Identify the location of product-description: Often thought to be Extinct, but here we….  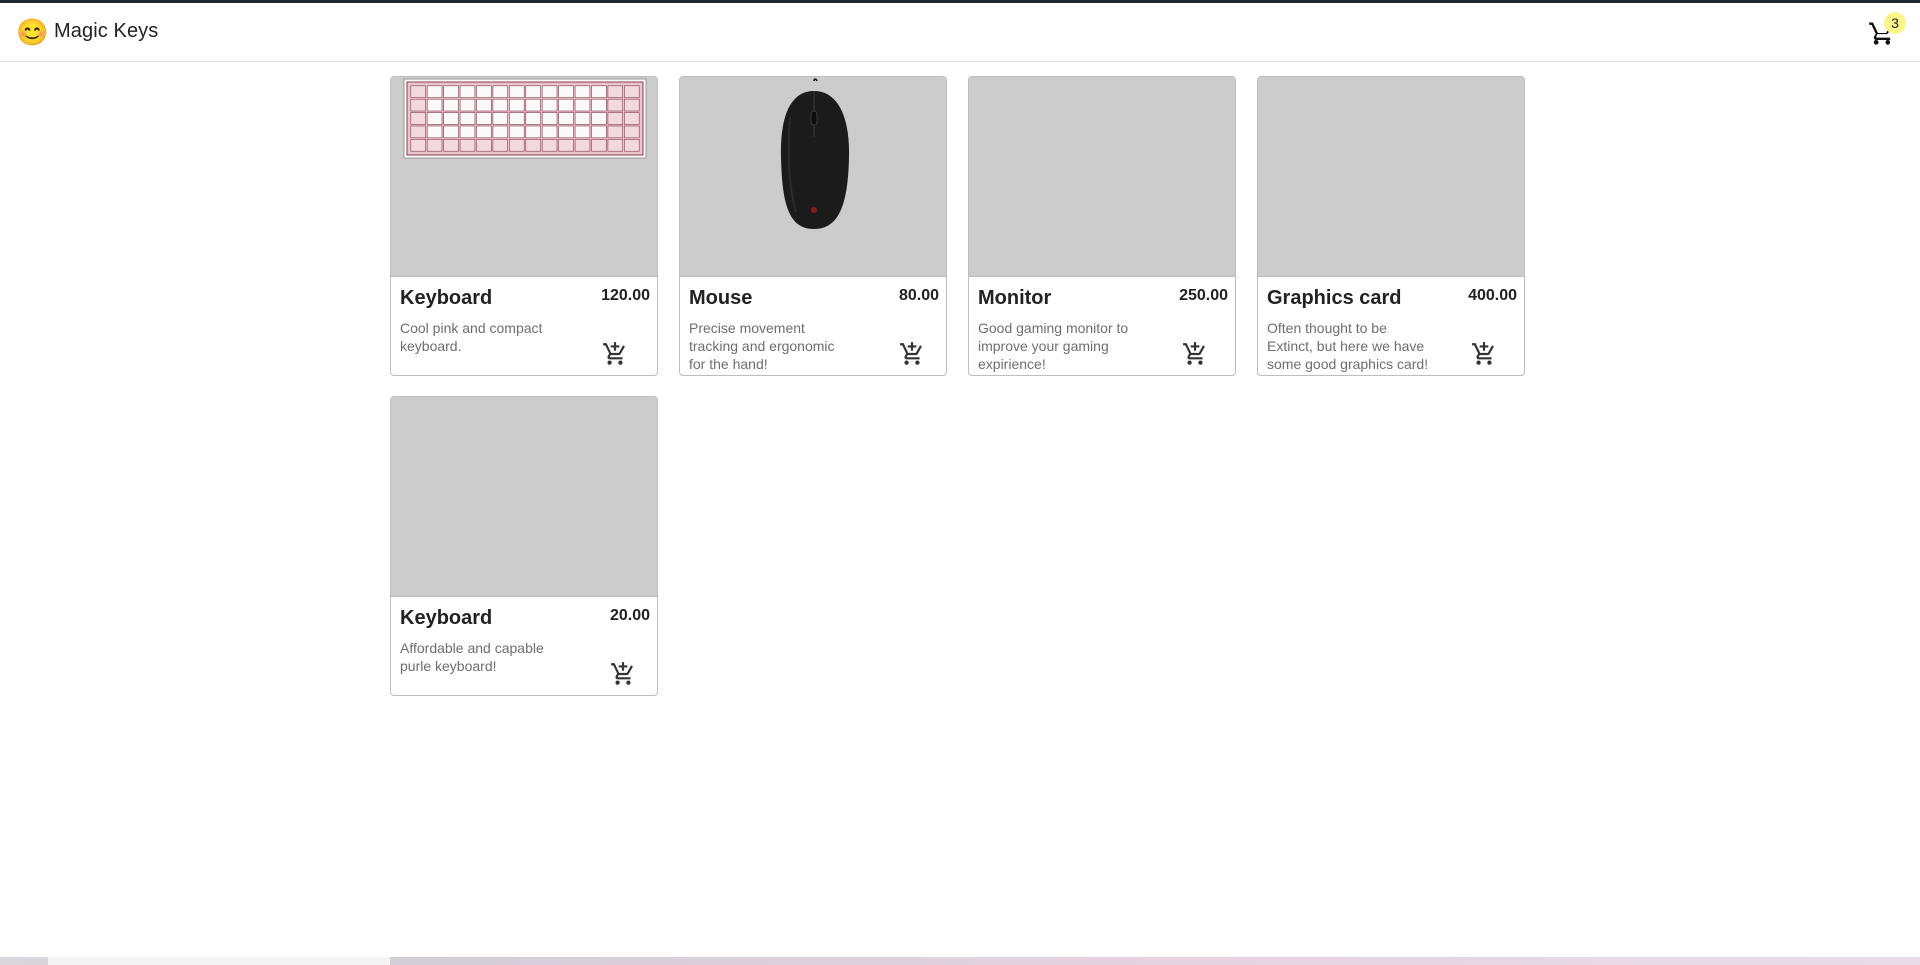
(1348, 346).